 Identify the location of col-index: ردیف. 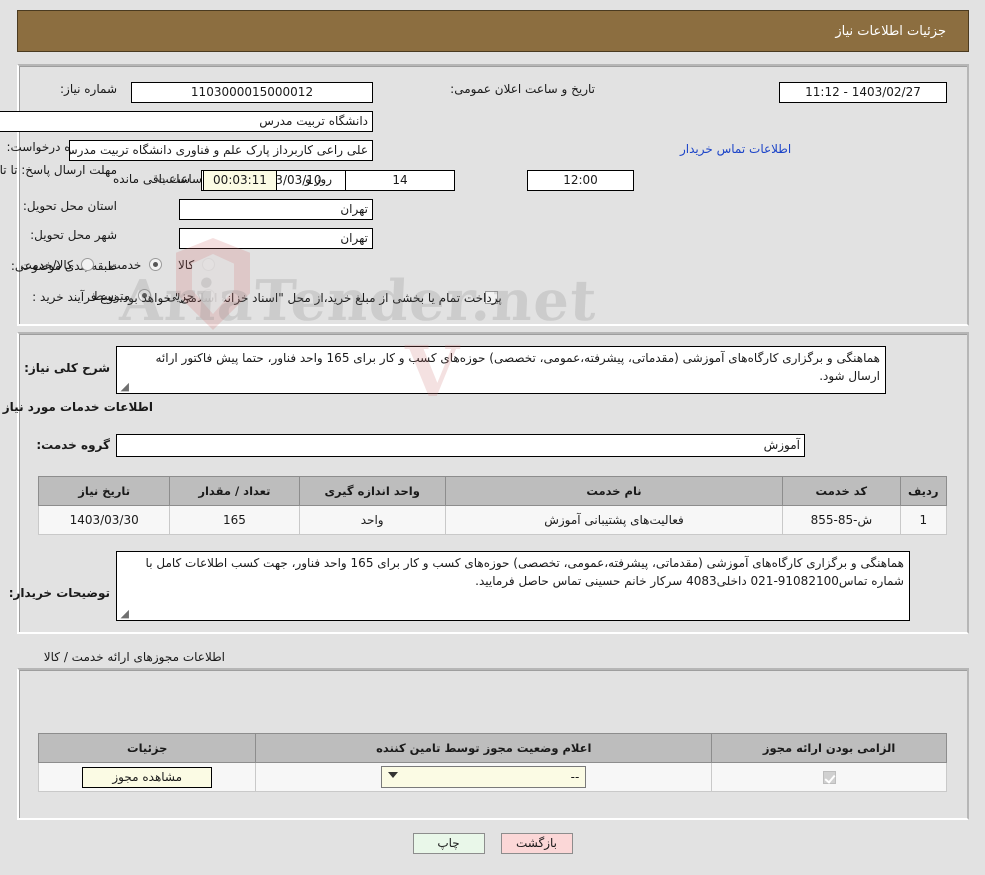
(923, 491).